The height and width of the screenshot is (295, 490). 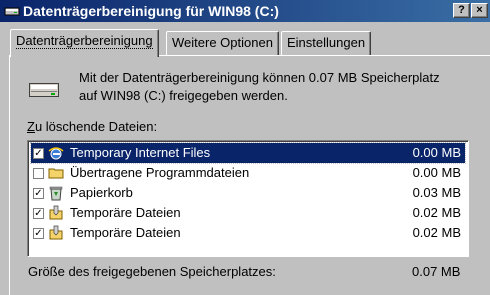 I want to click on recycle-bin-icon, so click(x=56, y=193).